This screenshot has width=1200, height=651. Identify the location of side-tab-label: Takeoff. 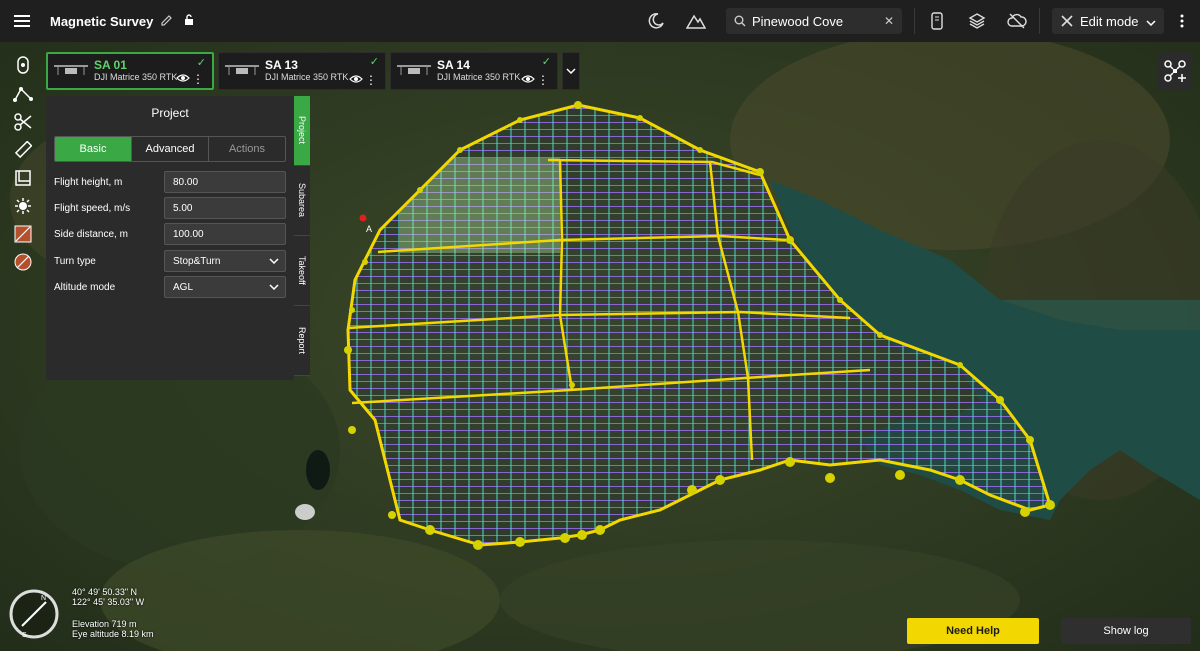
(302, 270).